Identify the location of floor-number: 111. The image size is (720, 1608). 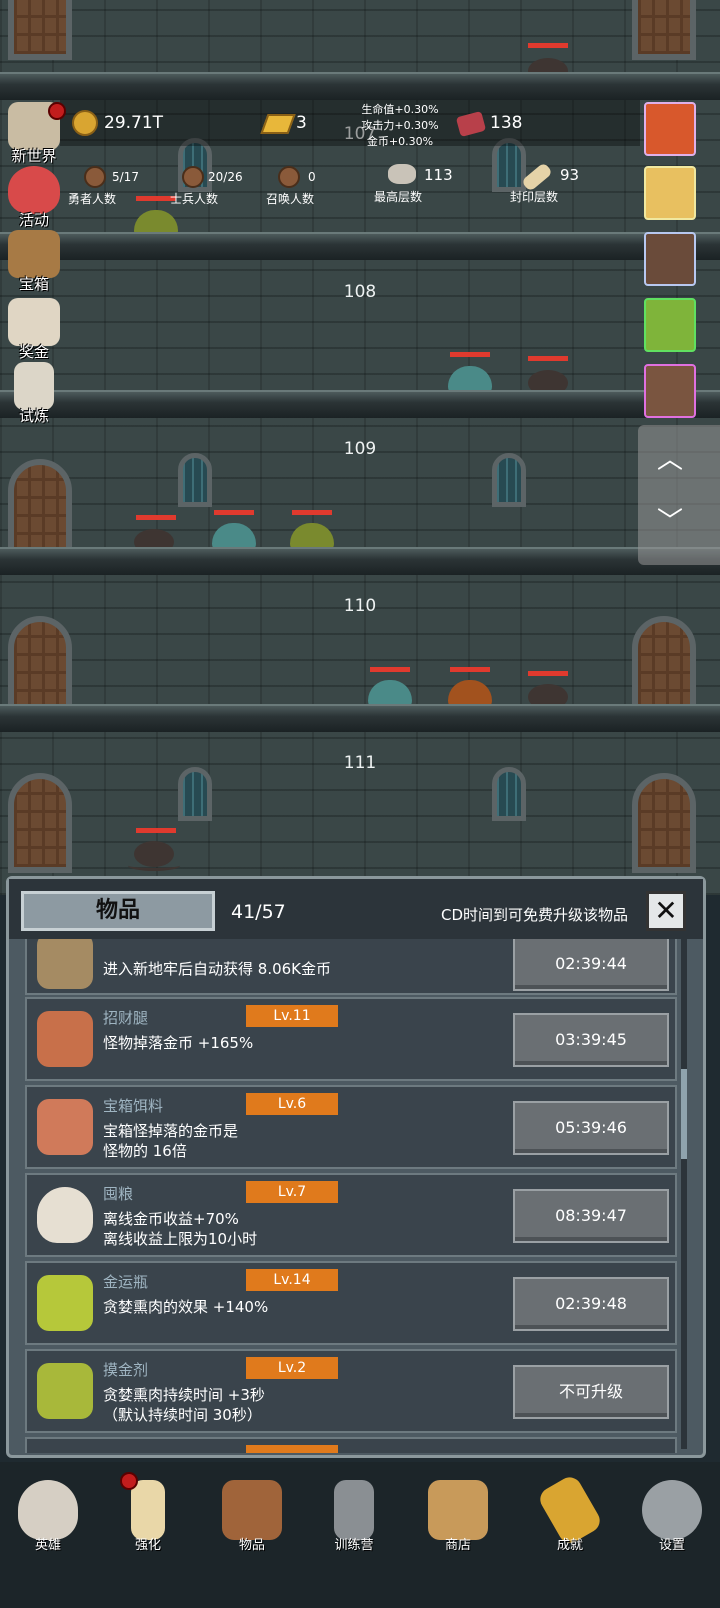
(360, 763).